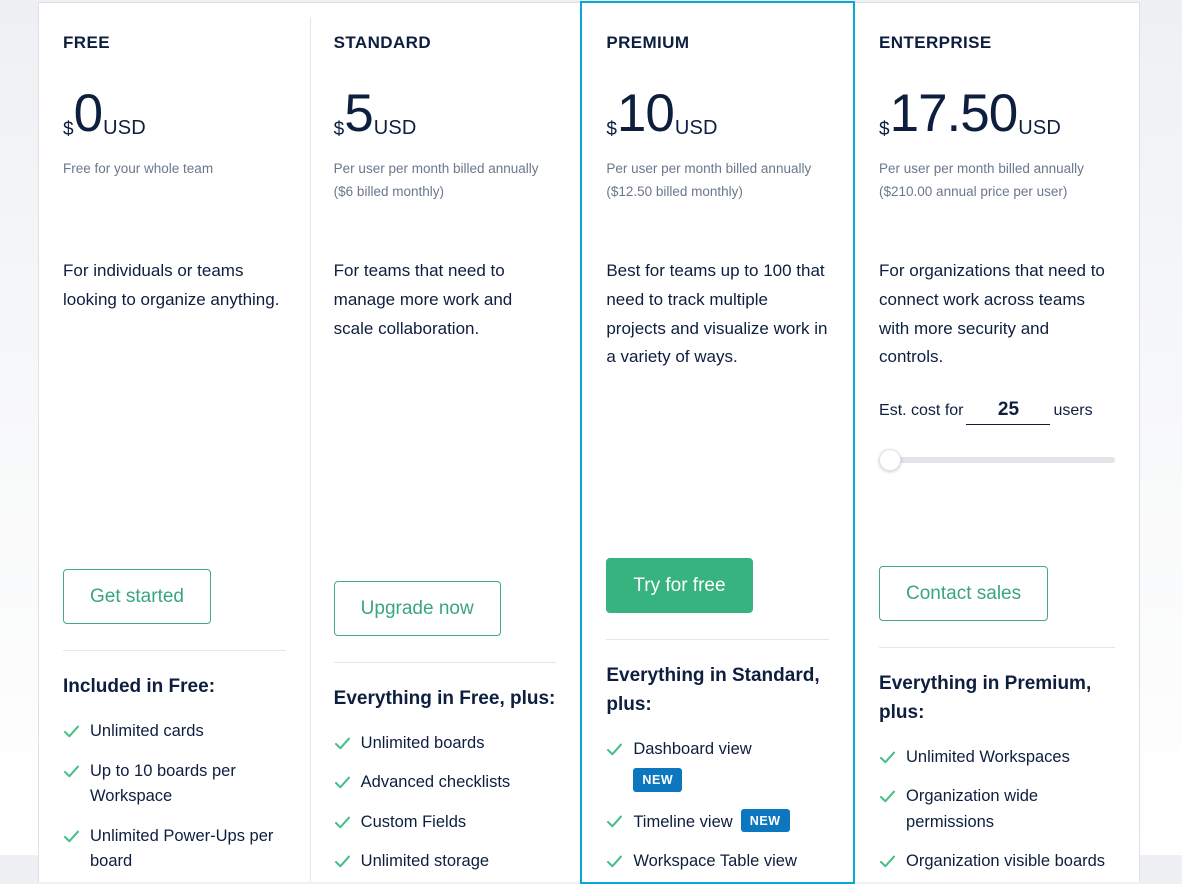 The height and width of the screenshot is (884, 1182). Describe the element at coordinates (1001, 460) in the screenshot. I see `slider-track` at that location.